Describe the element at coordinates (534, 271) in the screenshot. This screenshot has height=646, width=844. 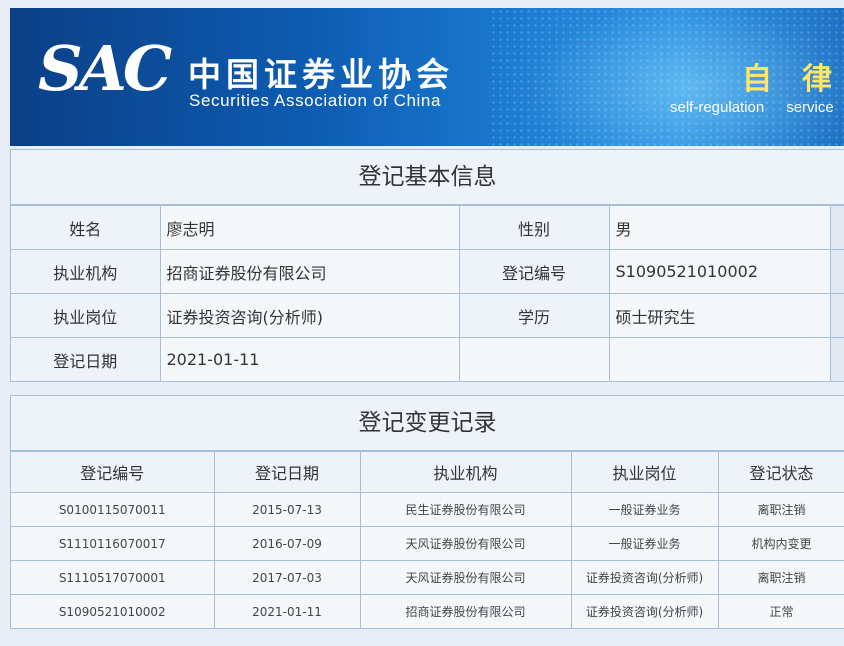
I see `label-reg-no: 登记编号` at that location.